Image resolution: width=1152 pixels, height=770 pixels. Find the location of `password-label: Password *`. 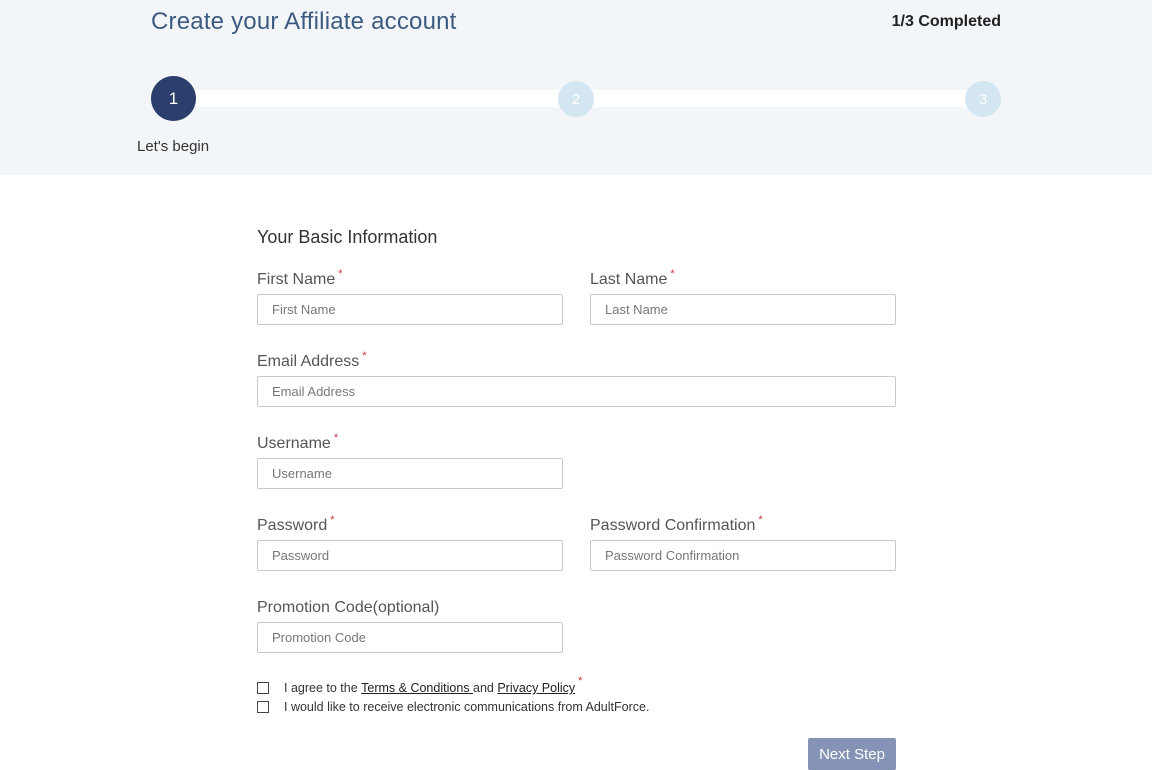

password-label: Password * is located at coordinates (296, 524).